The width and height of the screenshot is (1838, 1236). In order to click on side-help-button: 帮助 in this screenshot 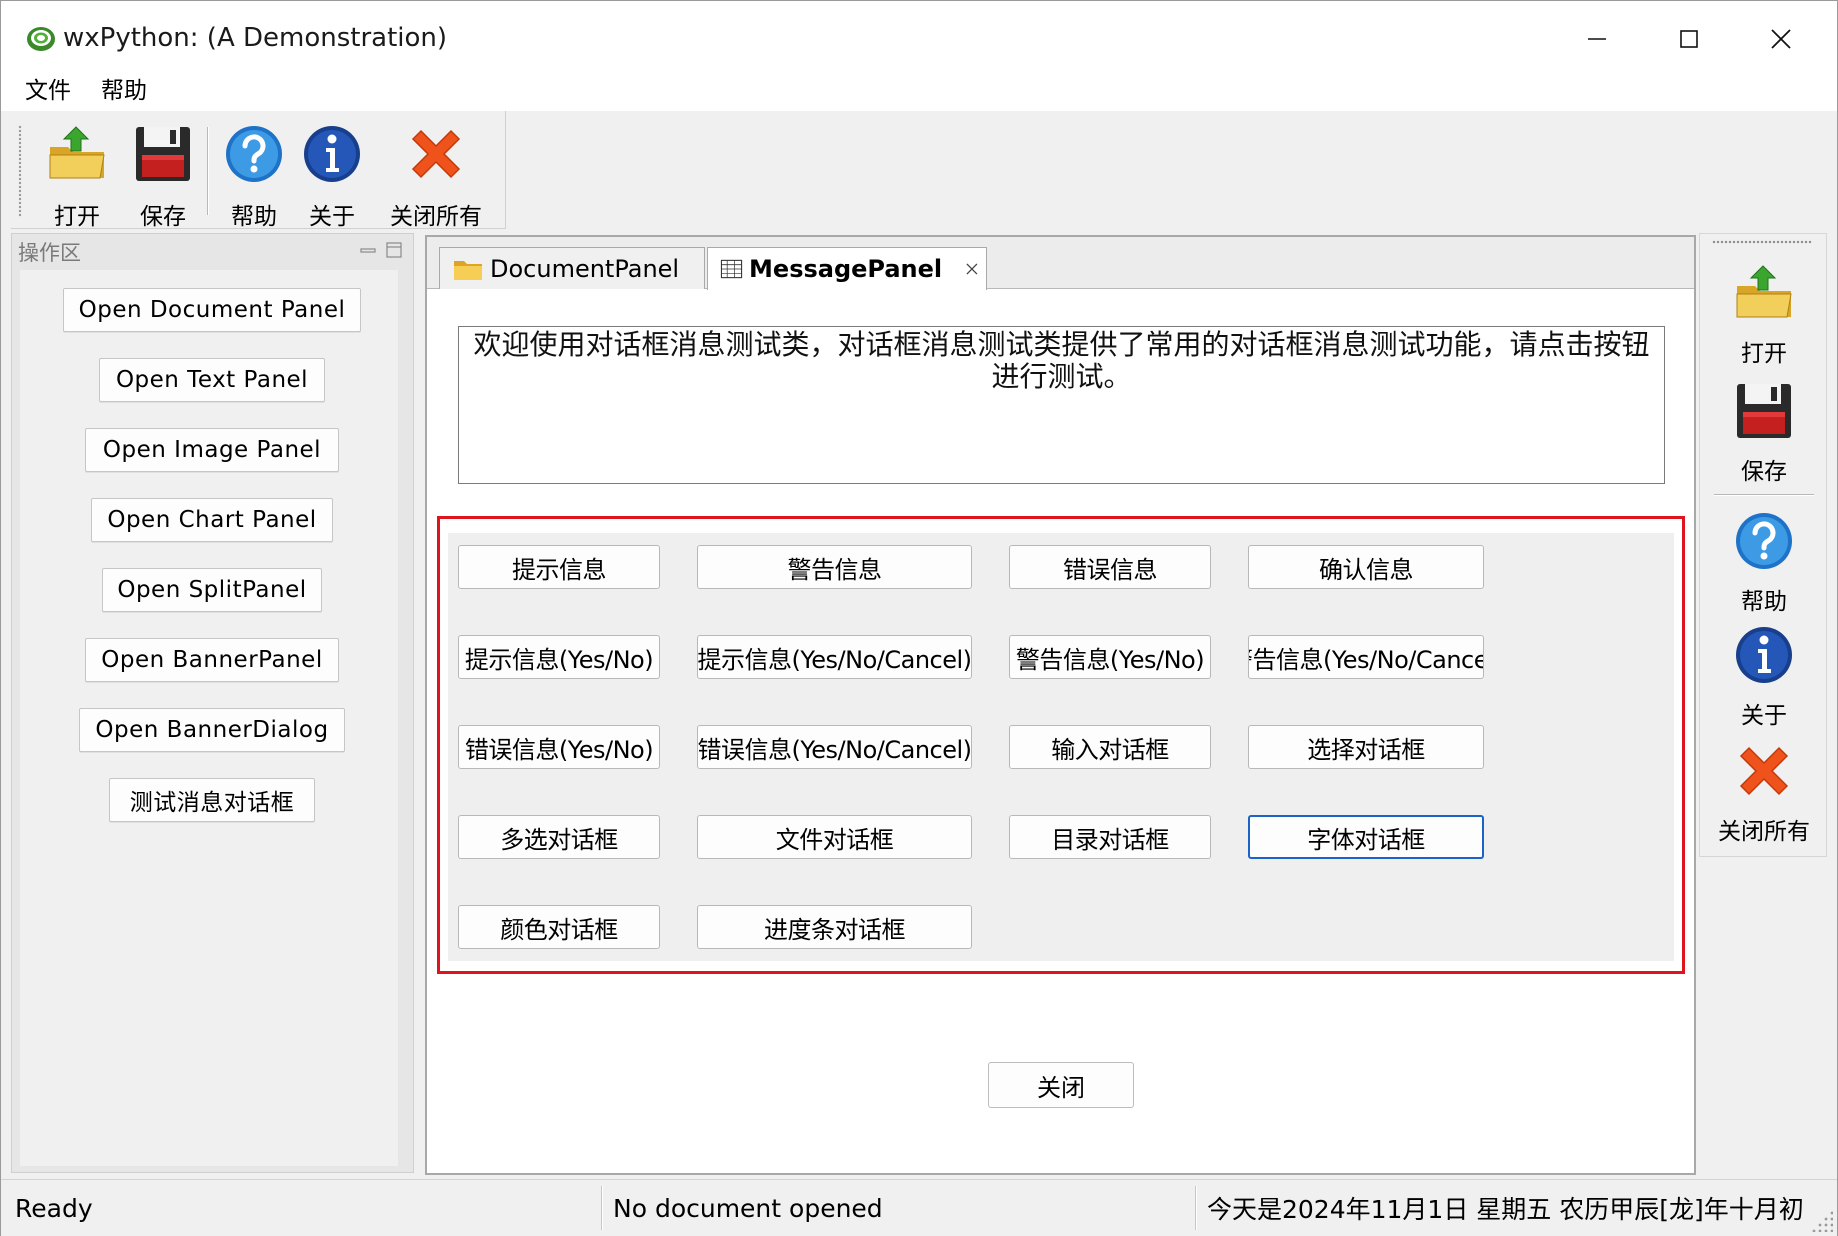, I will do `click(1764, 563)`.